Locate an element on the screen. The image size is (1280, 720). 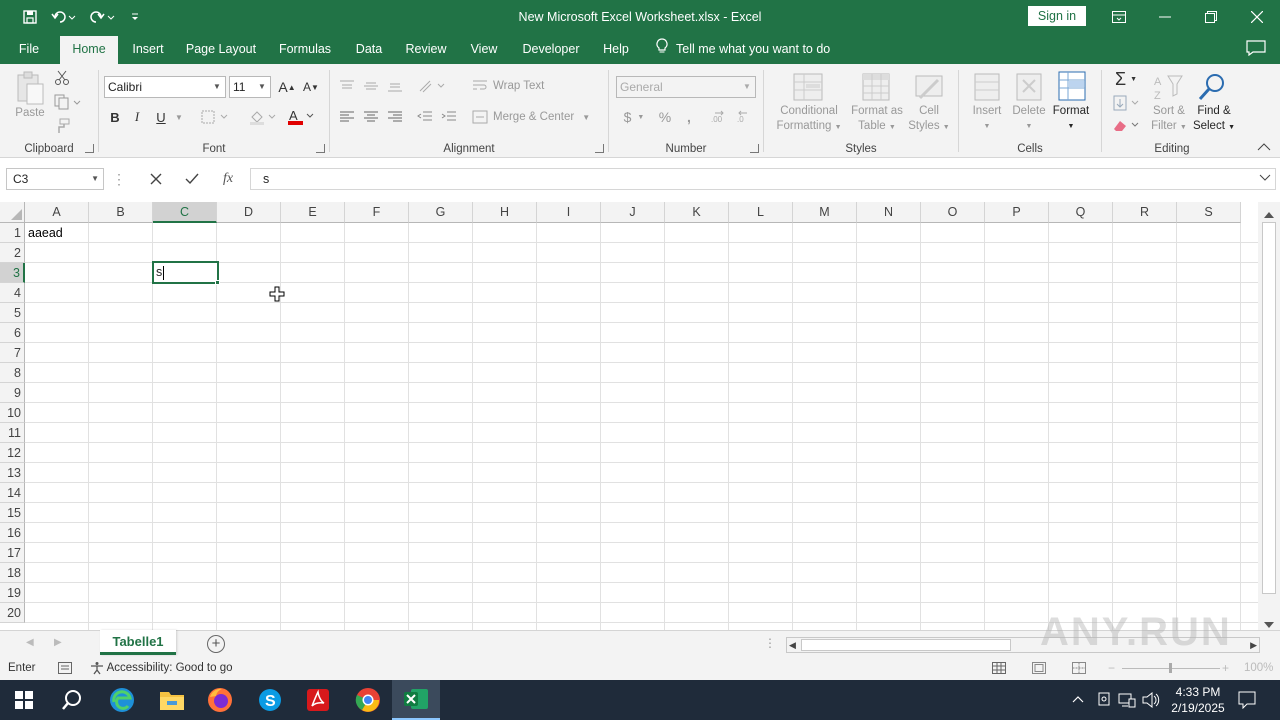
acrobat-icon is located at coordinates (318, 700).